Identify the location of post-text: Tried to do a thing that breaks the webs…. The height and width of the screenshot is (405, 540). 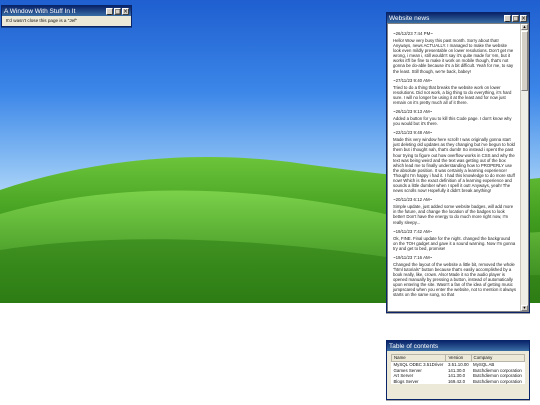
(452, 94).